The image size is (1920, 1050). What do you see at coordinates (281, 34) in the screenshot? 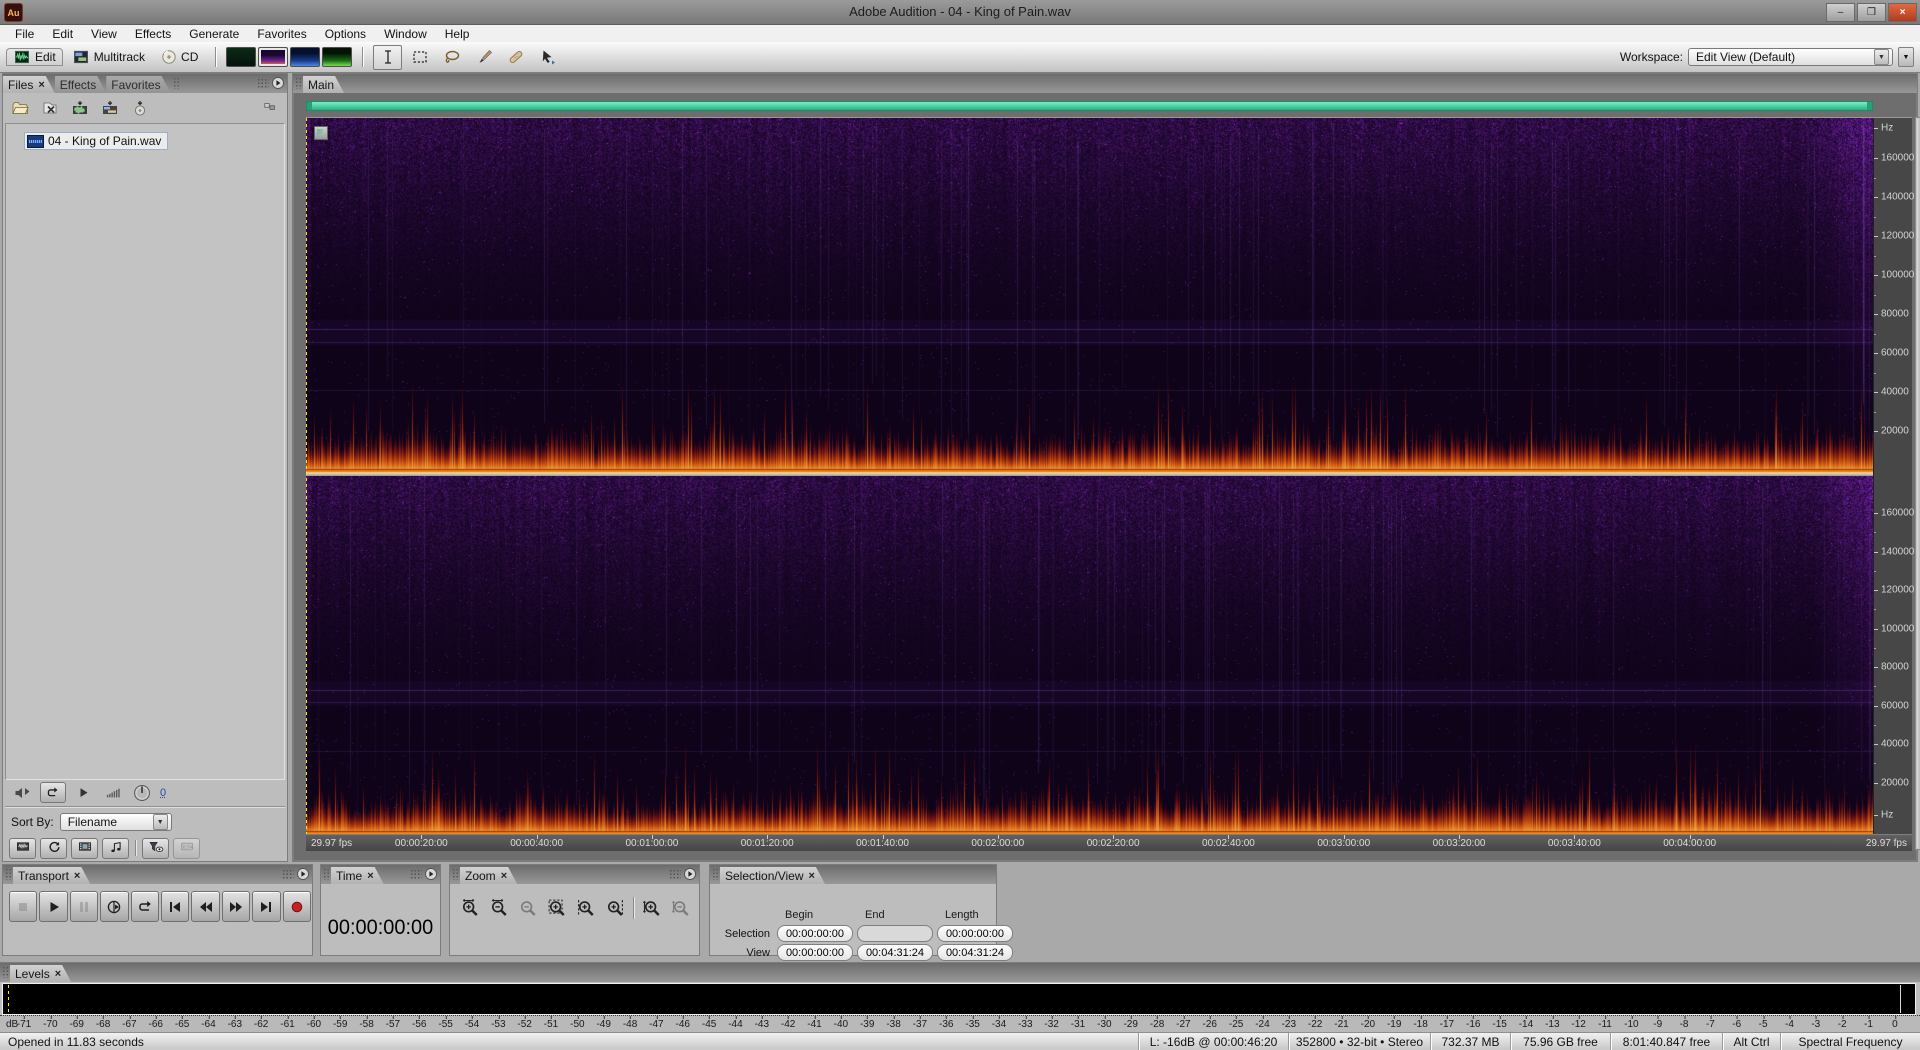
I see `menu-favorites: Favorites` at bounding box center [281, 34].